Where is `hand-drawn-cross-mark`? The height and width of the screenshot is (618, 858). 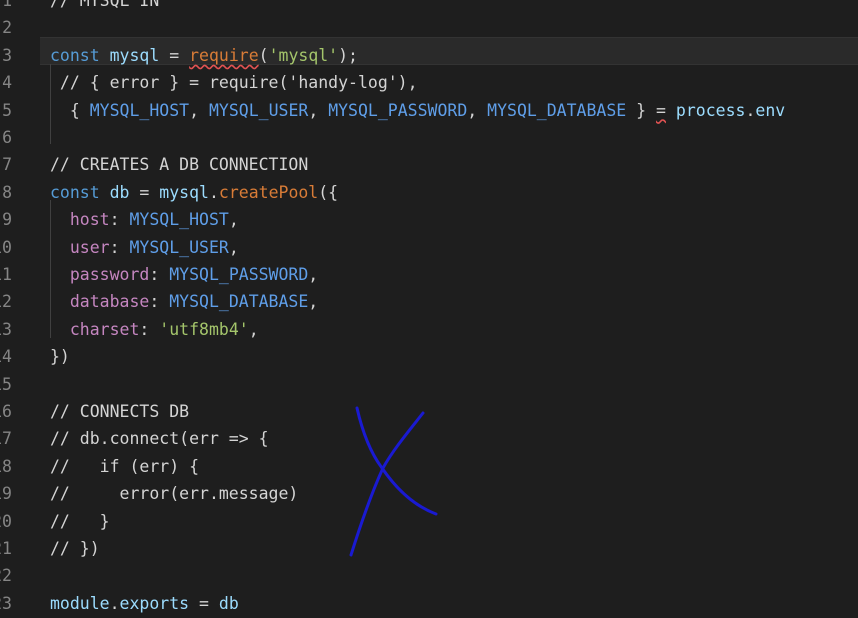
hand-drawn-cross-mark is located at coordinates (393, 481).